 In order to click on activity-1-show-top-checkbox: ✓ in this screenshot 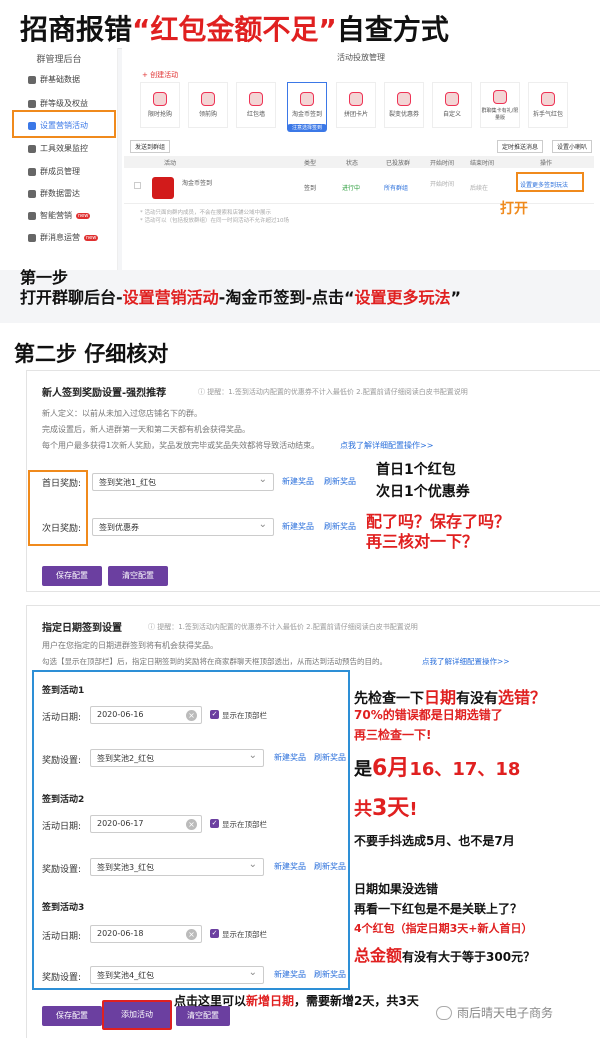, I will do `click(214, 714)`.